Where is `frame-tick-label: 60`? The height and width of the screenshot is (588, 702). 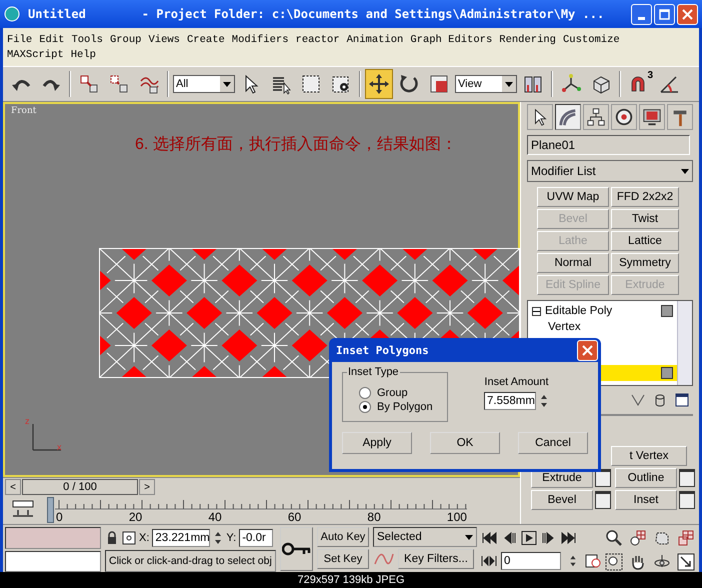 frame-tick-label: 60 is located at coordinates (295, 517).